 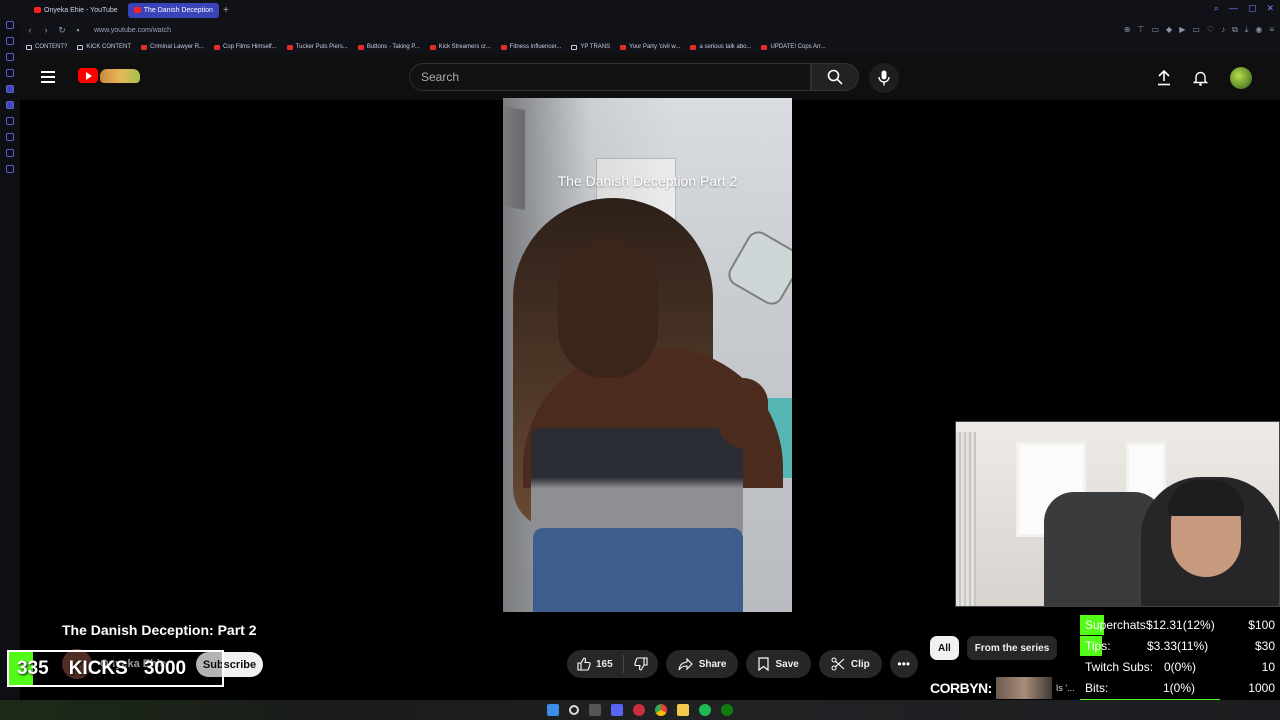 What do you see at coordinates (1182, 30) in the screenshot?
I see `player-icon: ▶` at bounding box center [1182, 30].